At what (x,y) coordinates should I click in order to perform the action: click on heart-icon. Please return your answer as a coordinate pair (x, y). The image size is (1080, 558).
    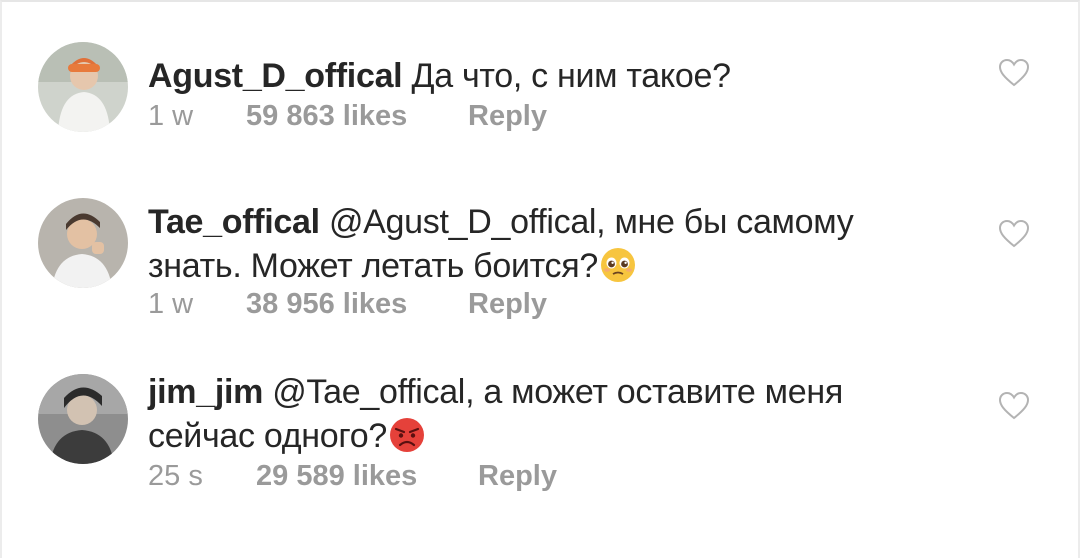
    Looking at the image, I should click on (1014, 406).